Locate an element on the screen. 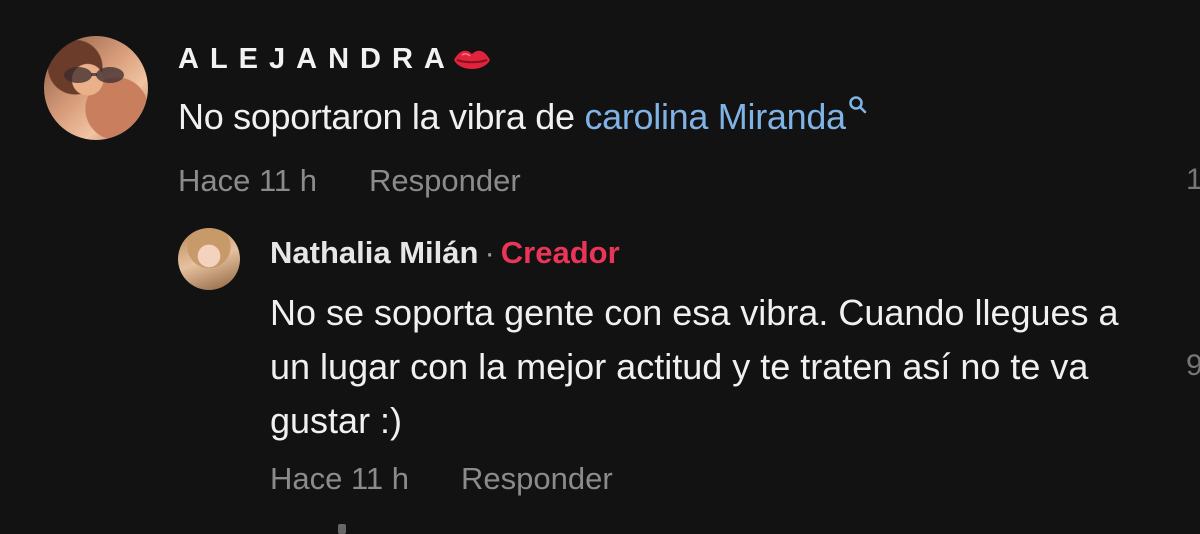 The image size is (1200, 534). reply-meta: Hace 11 h Responder is located at coordinates (441, 479).